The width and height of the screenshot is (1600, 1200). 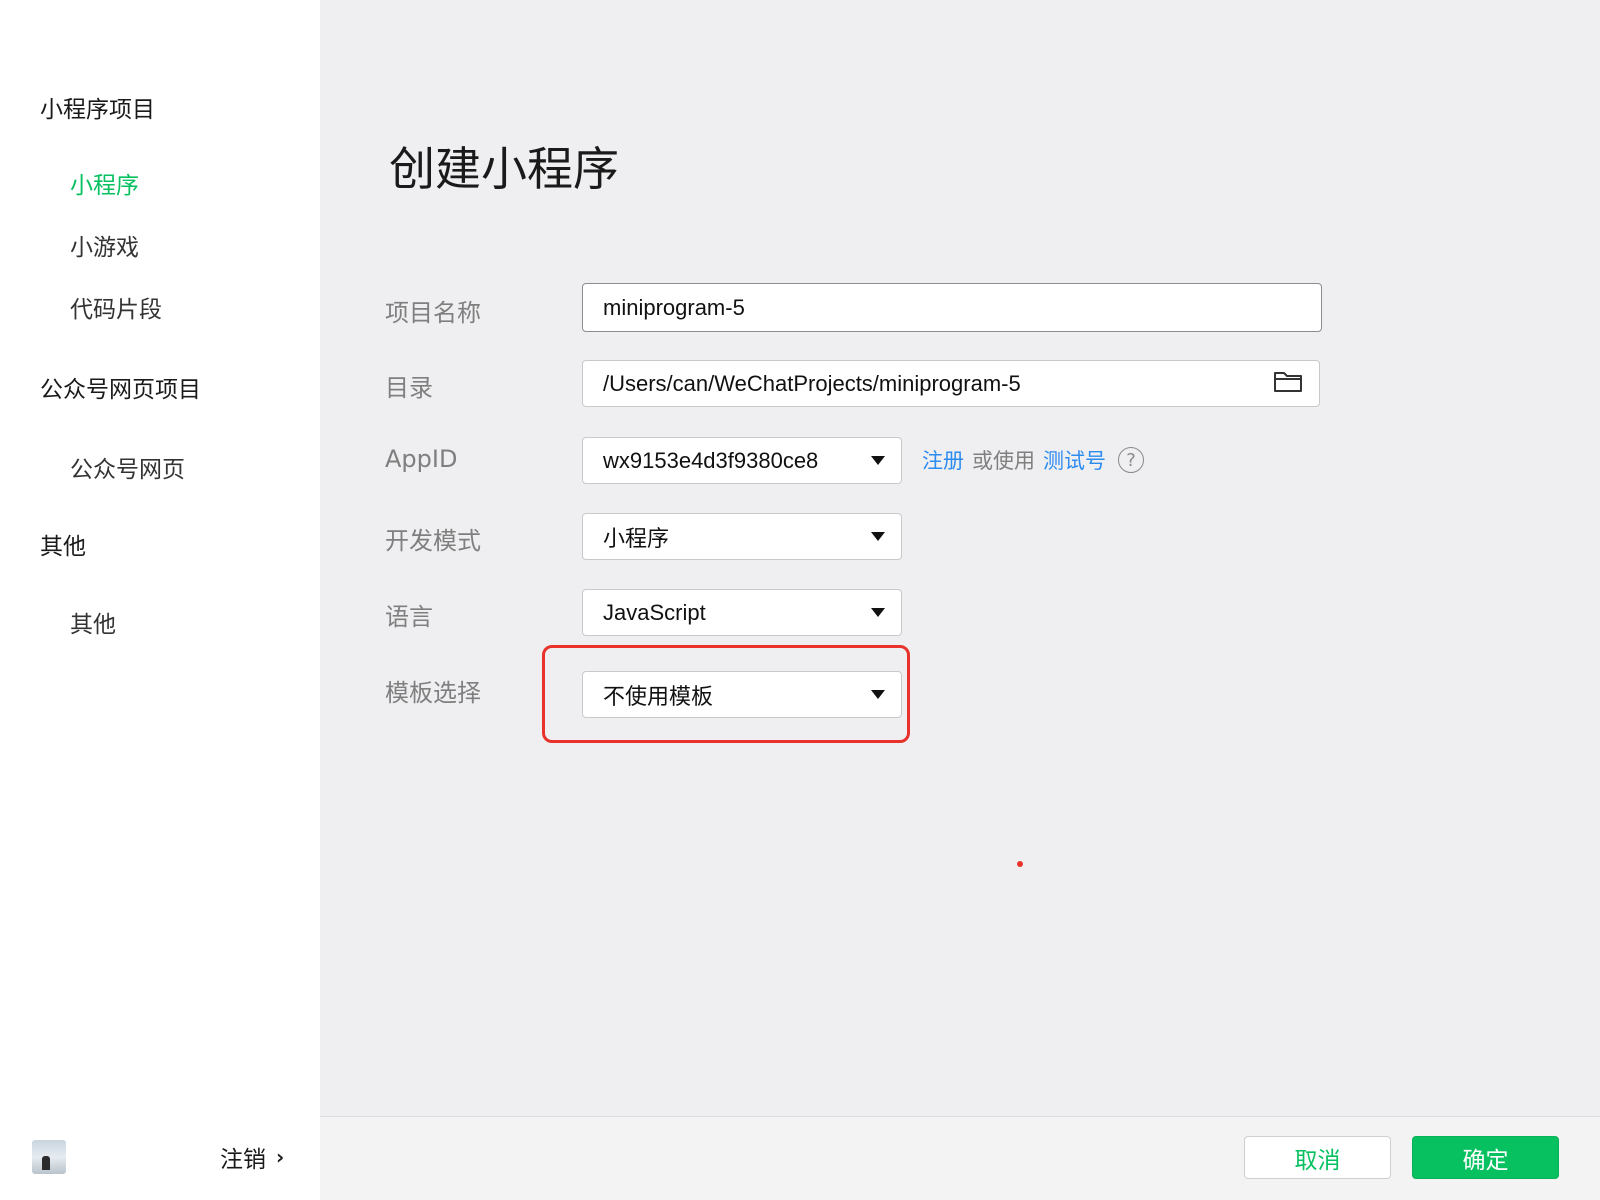 I want to click on page-title: 创建小程序, so click(x=504, y=169).